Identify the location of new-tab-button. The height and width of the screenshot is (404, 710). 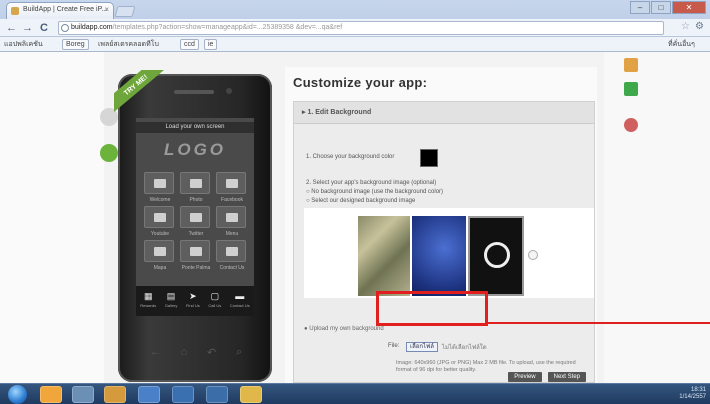
(125, 11).